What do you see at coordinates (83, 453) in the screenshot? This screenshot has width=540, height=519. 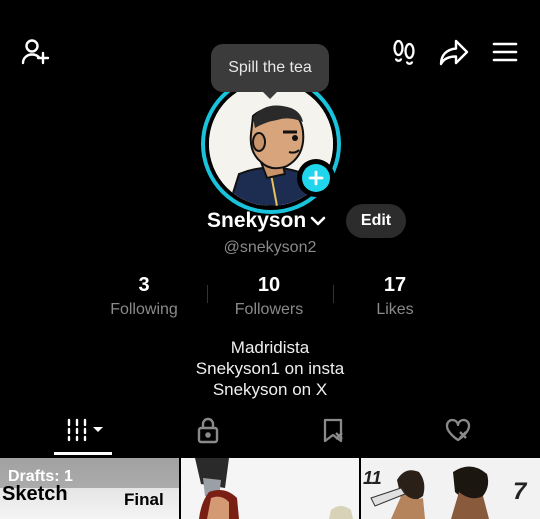 I see `tab-selected-indicator` at bounding box center [83, 453].